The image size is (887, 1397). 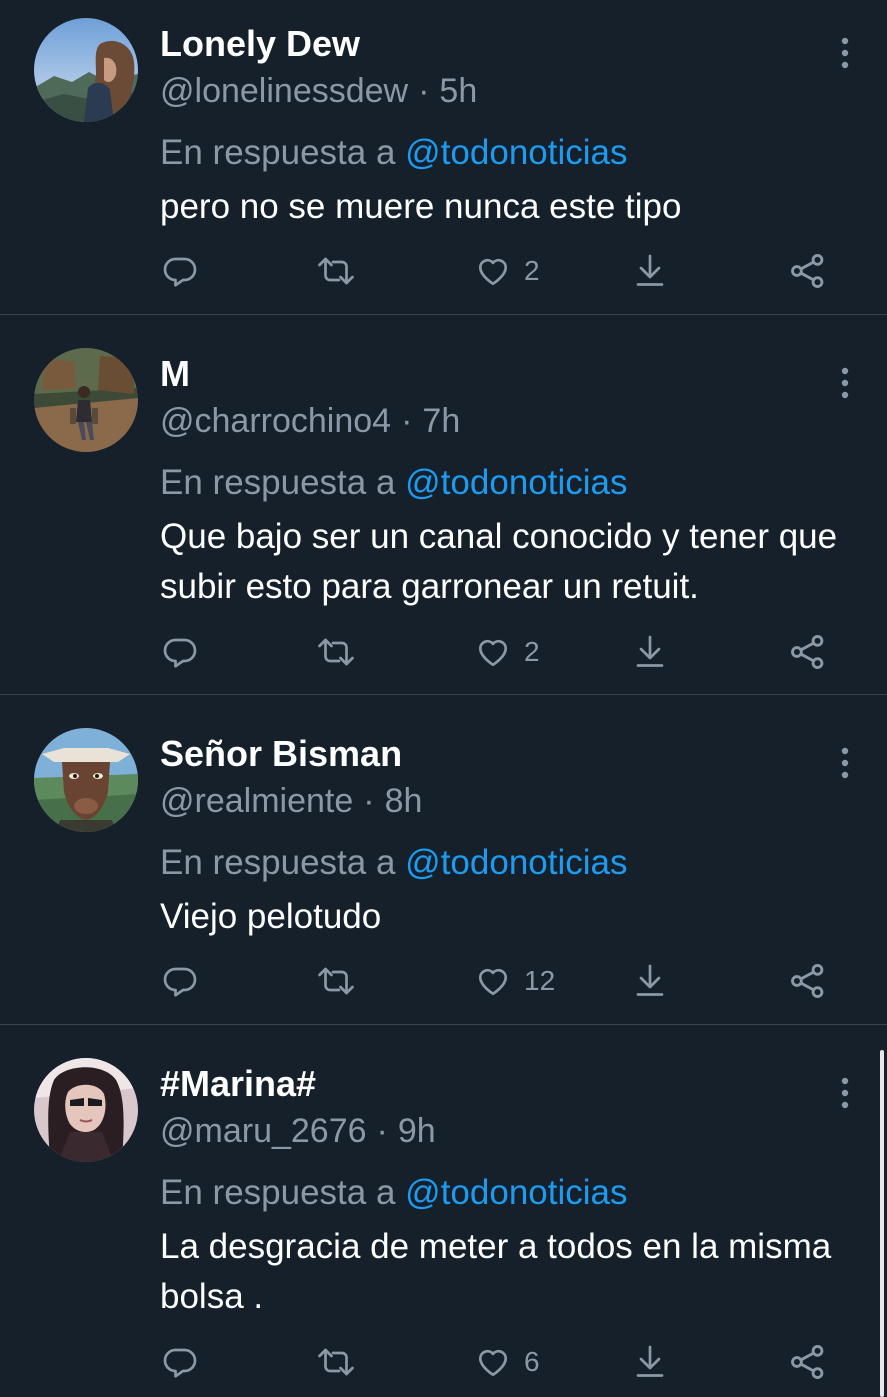 What do you see at coordinates (263, 1131) in the screenshot?
I see `handle: @maru_2676` at bounding box center [263, 1131].